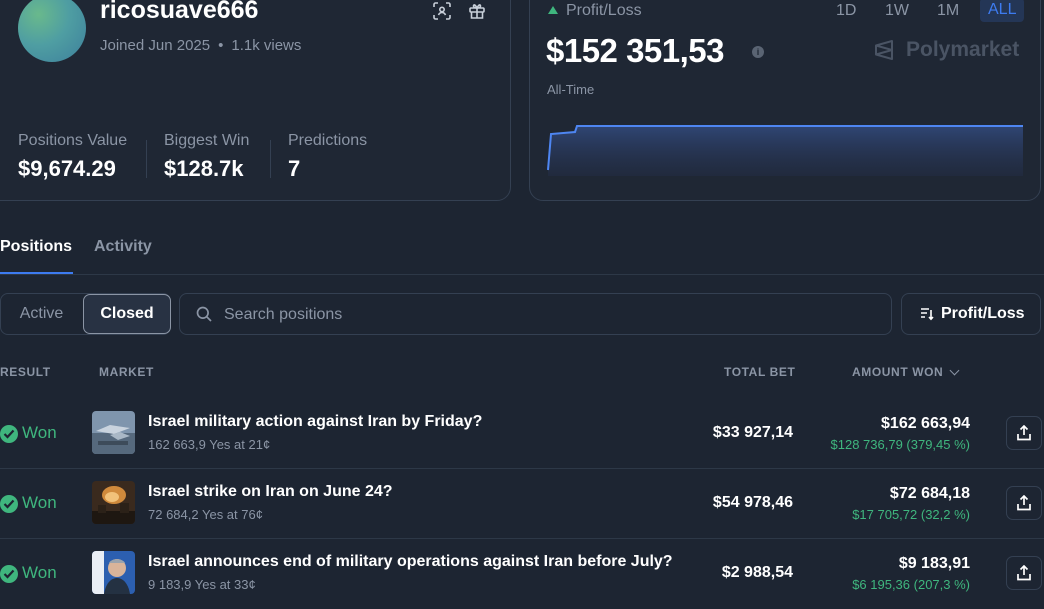 The height and width of the screenshot is (609, 1044). I want to click on column-header-result: RESULT, so click(25, 372).